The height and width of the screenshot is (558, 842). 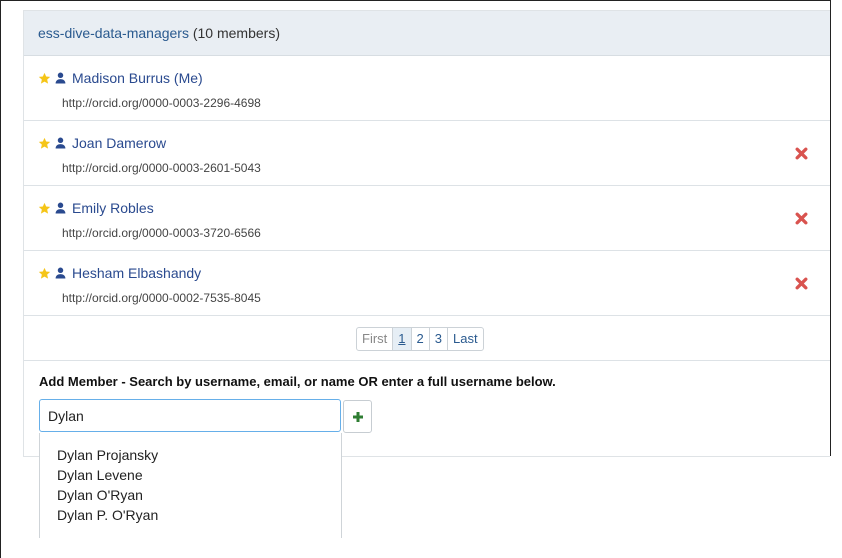 I want to click on suggestion-item: Dylan Projansky, so click(x=190, y=455).